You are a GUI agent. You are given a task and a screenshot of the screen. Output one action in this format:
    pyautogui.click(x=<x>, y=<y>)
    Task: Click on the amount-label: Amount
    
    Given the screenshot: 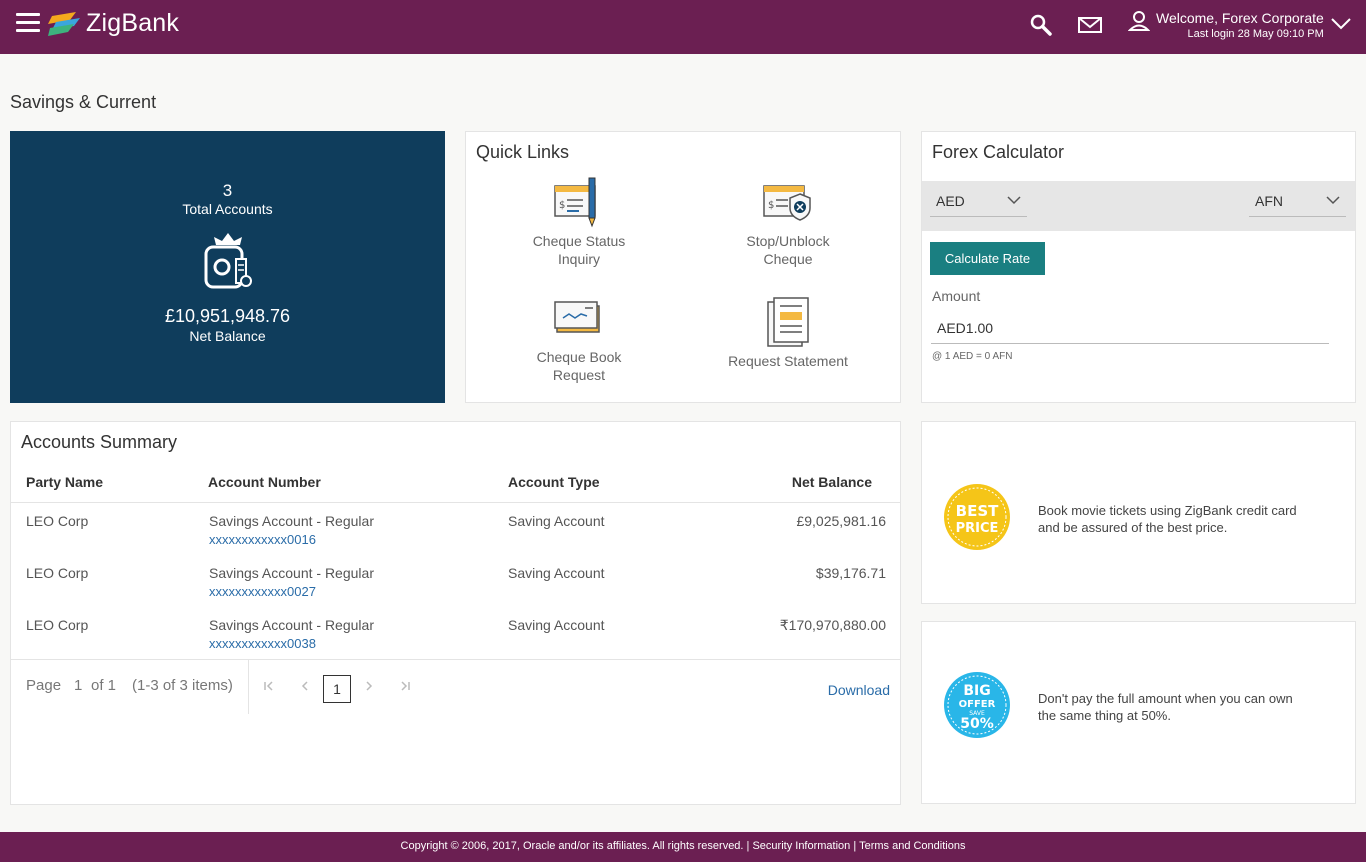 What is the action you would take?
    pyautogui.click(x=956, y=296)
    